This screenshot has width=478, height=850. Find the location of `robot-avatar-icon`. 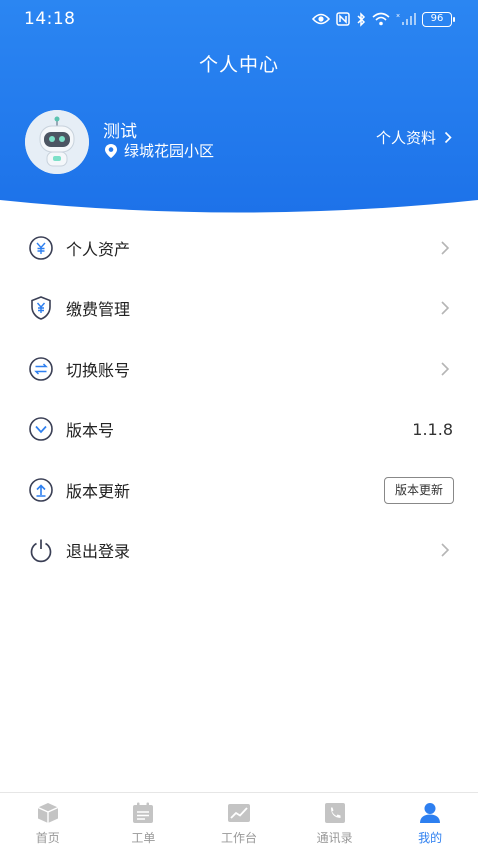

robot-avatar-icon is located at coordinates (57, 142).